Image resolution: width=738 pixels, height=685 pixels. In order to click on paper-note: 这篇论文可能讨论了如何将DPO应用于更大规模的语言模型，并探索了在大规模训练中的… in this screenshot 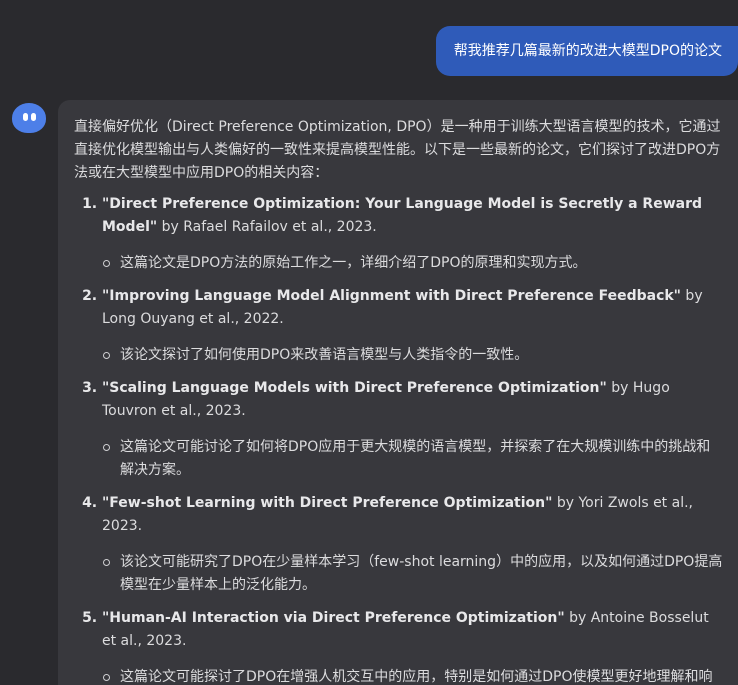, I will do `click(413, 459)`.